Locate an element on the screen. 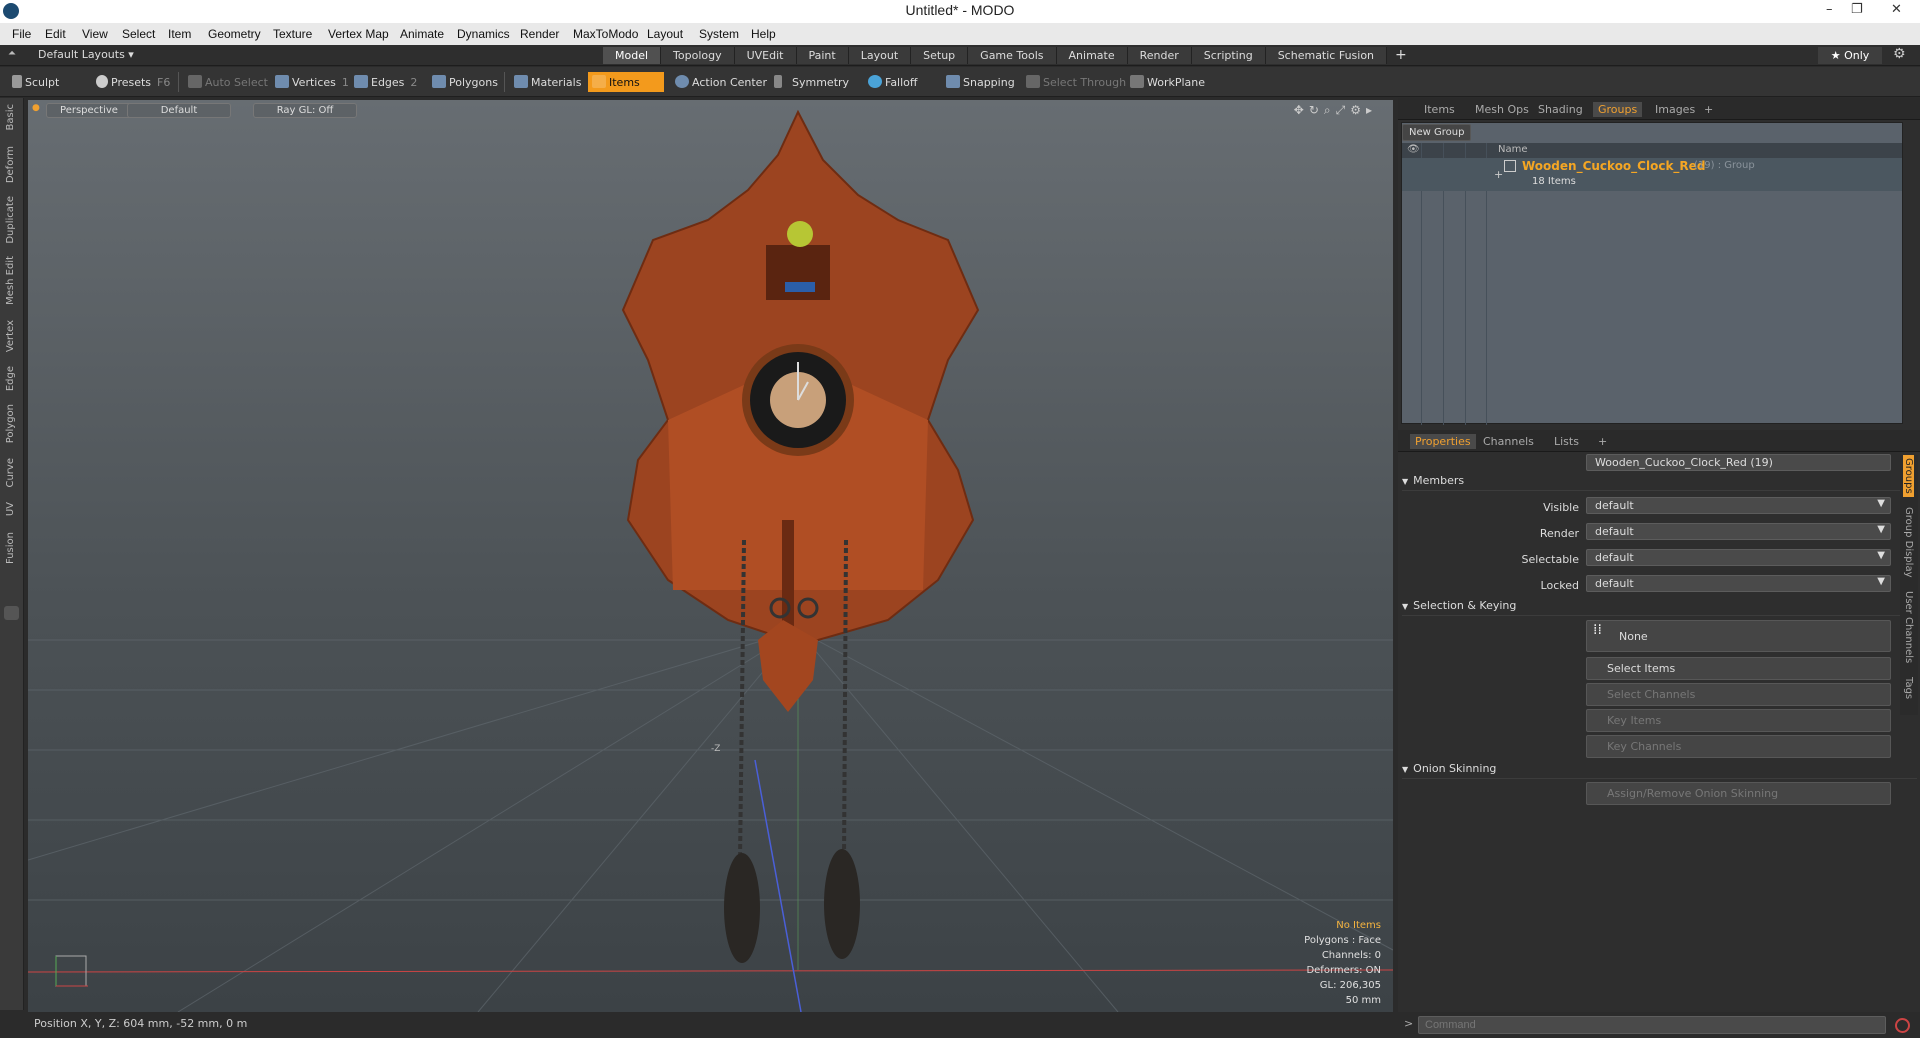  key-items-button: Key Items is located at coordinates (1738, 720).